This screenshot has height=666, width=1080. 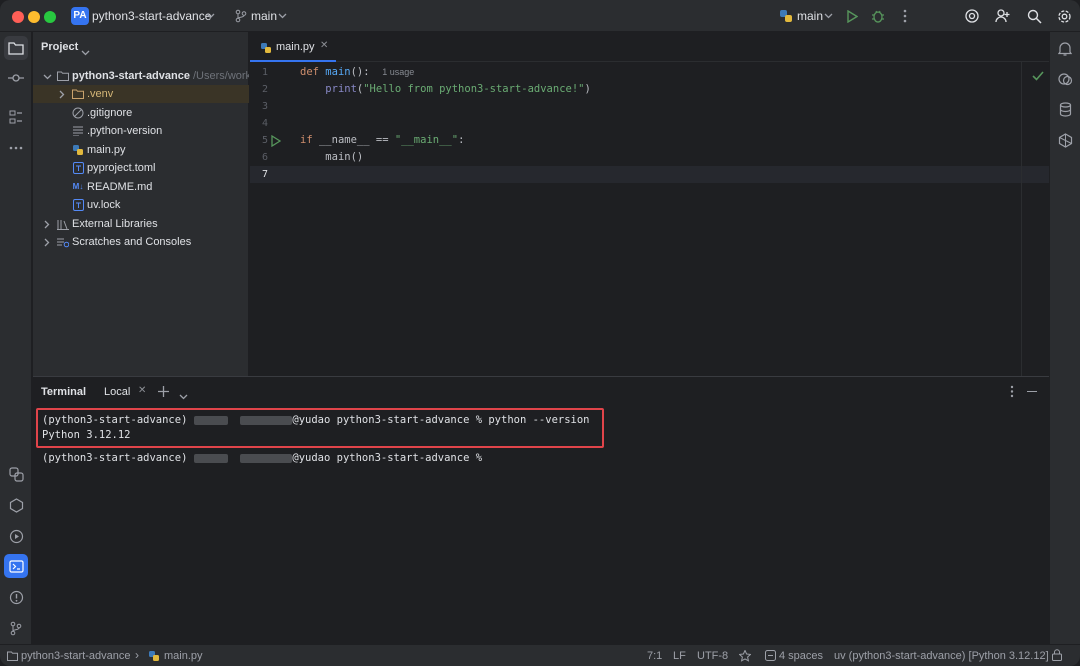 What do you see at coordinates (78, 131) in the screenshot?
I see `text-file-icon` at bounding box center [78, 131].